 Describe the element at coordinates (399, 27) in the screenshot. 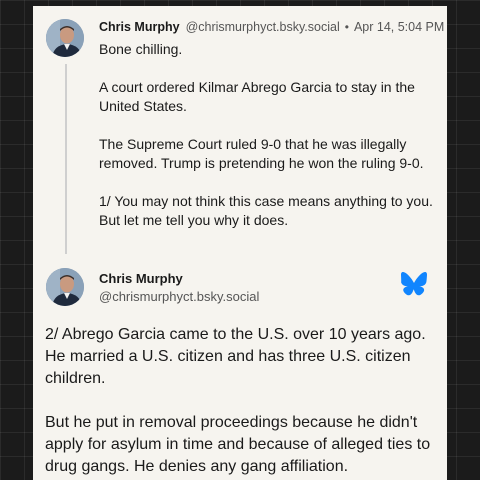

I see `timestamp: Apr 14, 5:04 PM` at that location.